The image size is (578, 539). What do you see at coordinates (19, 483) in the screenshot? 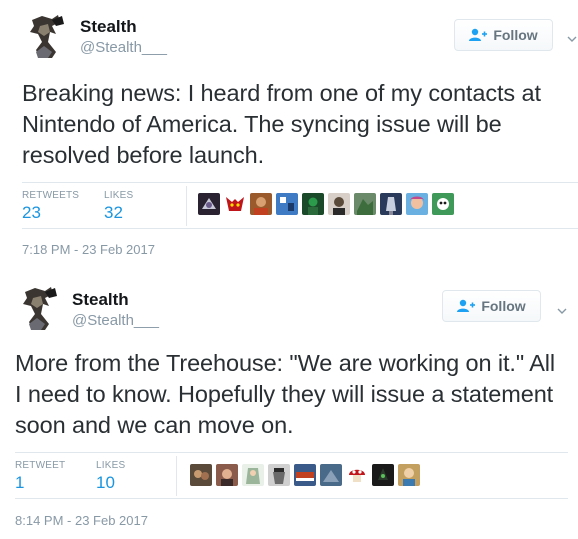
I see `retweets-count: 1` at bounding box center [19, 483].